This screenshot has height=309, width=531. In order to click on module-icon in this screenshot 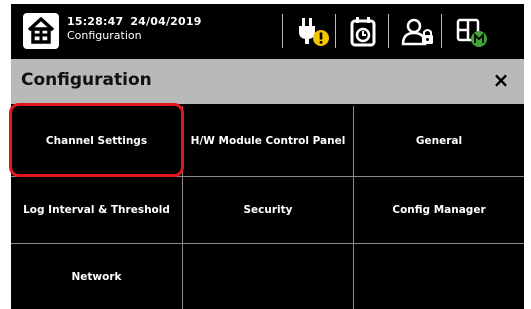, I will do `click(471, 32)`.